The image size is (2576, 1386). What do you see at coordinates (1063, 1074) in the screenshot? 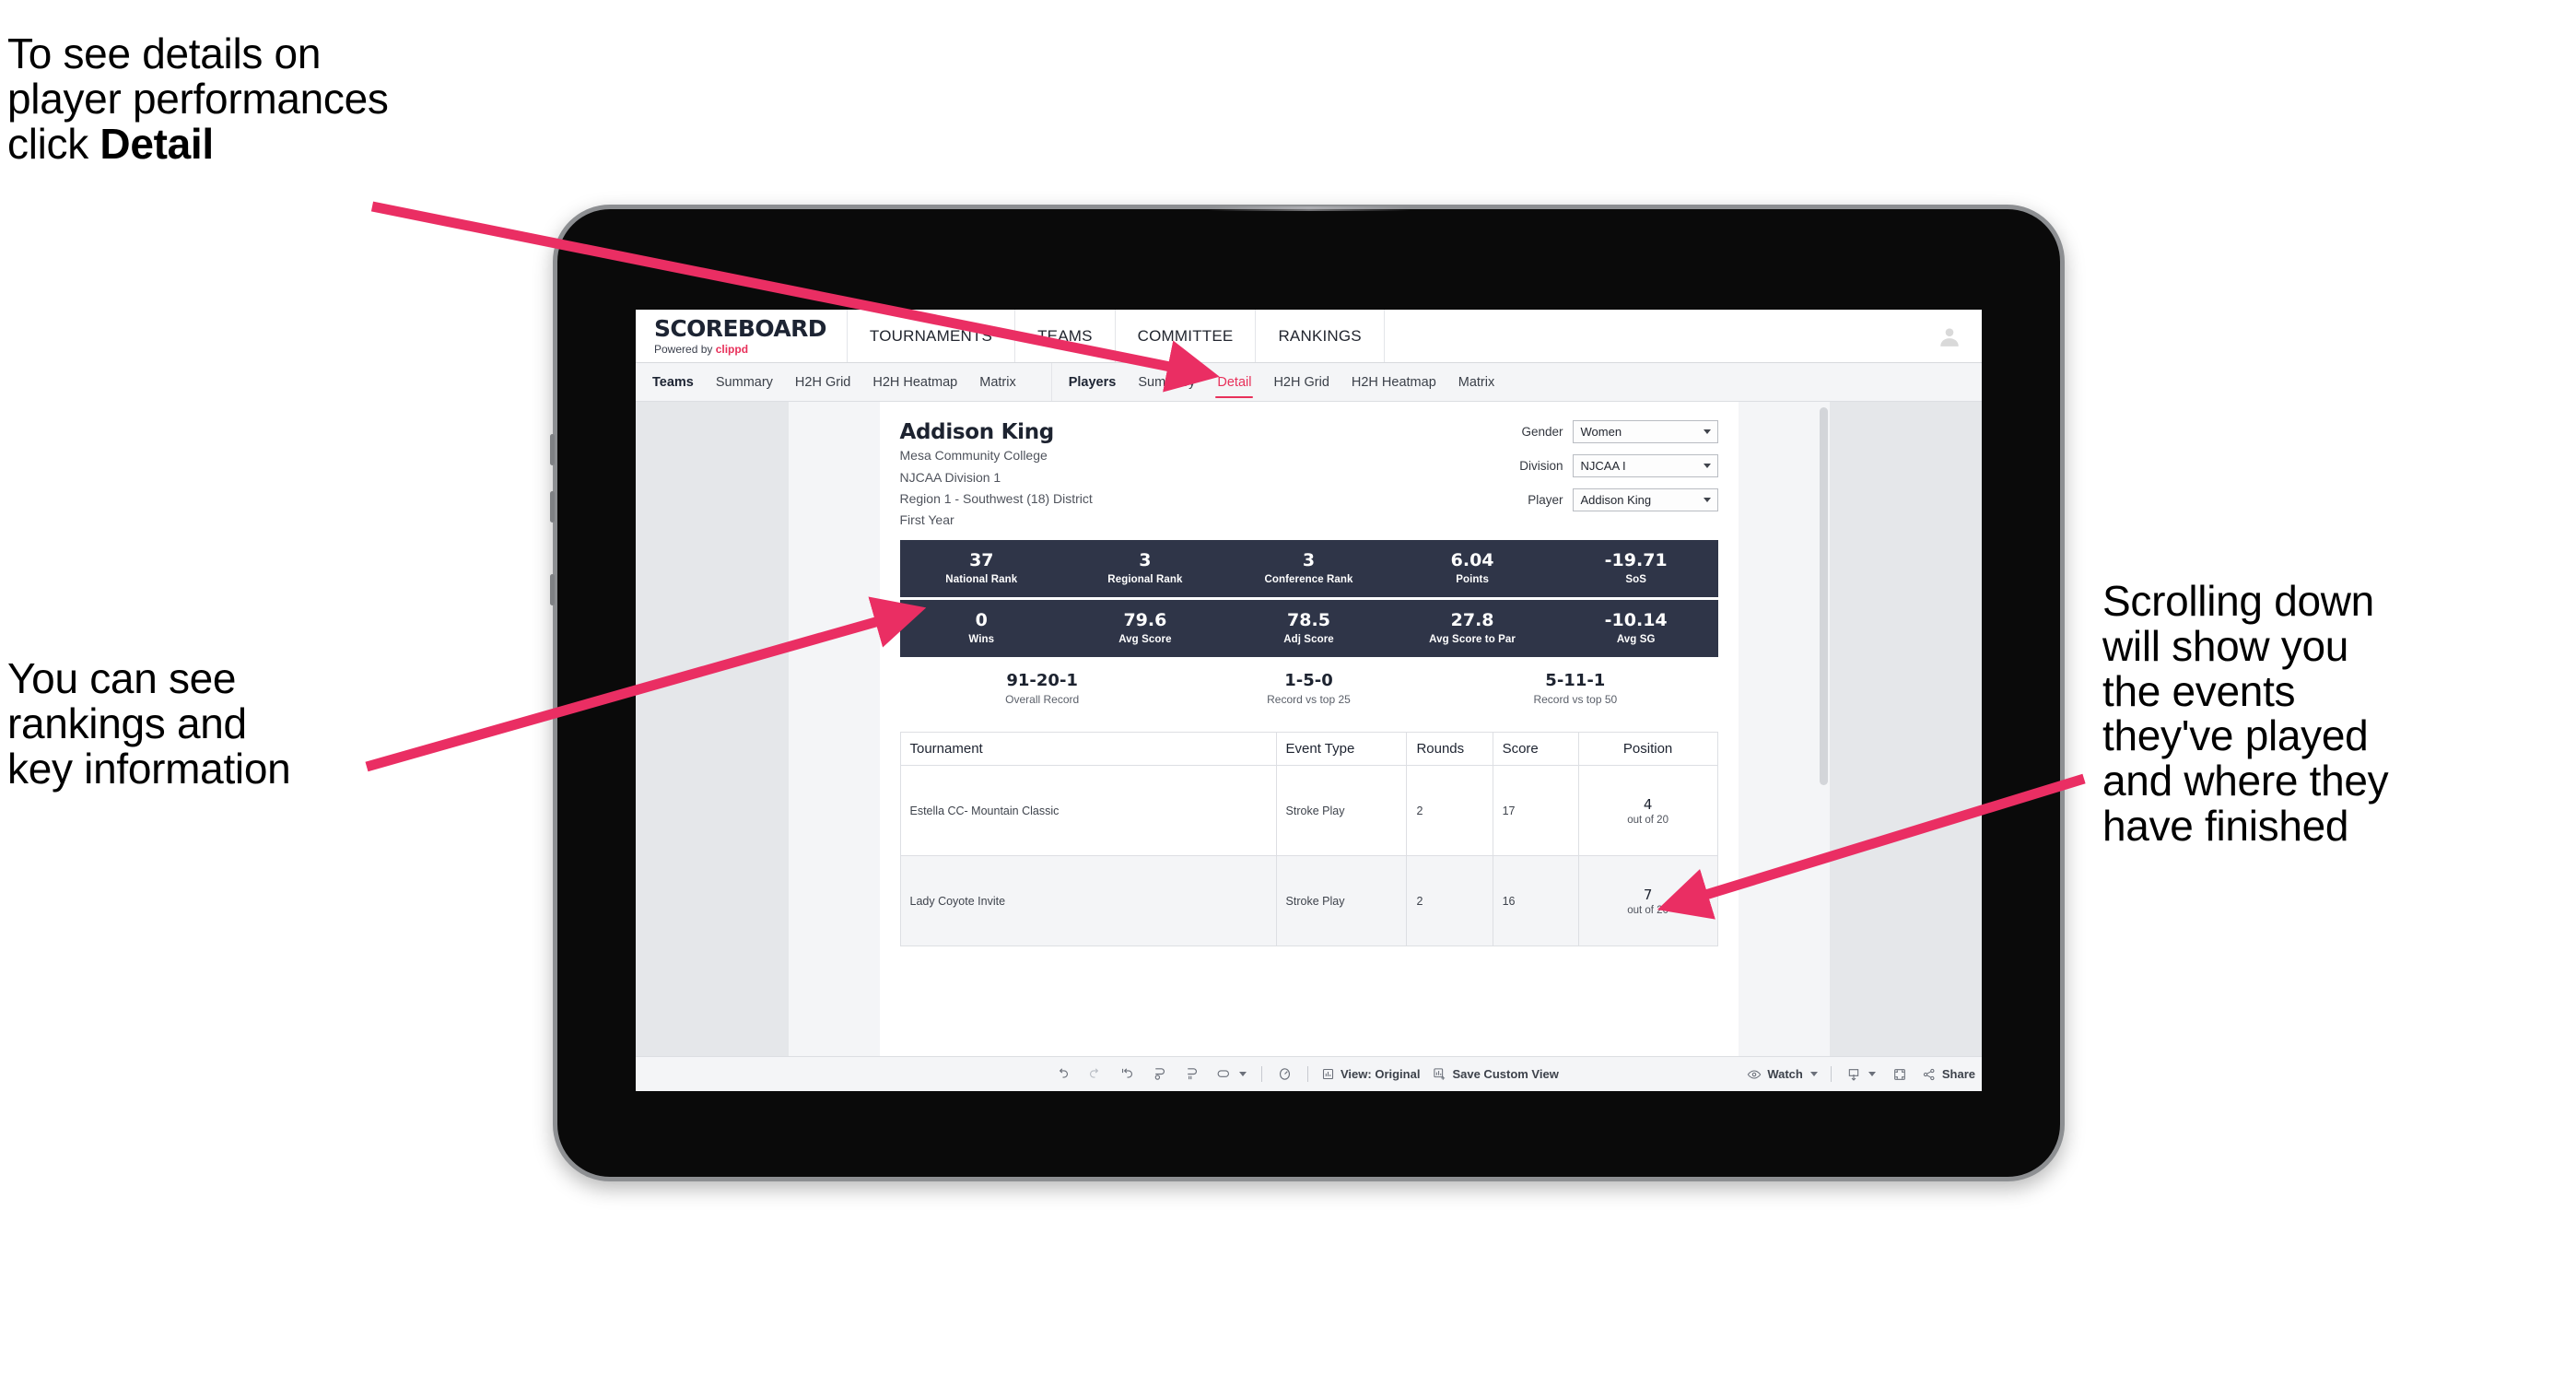
I see `undo-button` at bounding box center [1063, 1074].